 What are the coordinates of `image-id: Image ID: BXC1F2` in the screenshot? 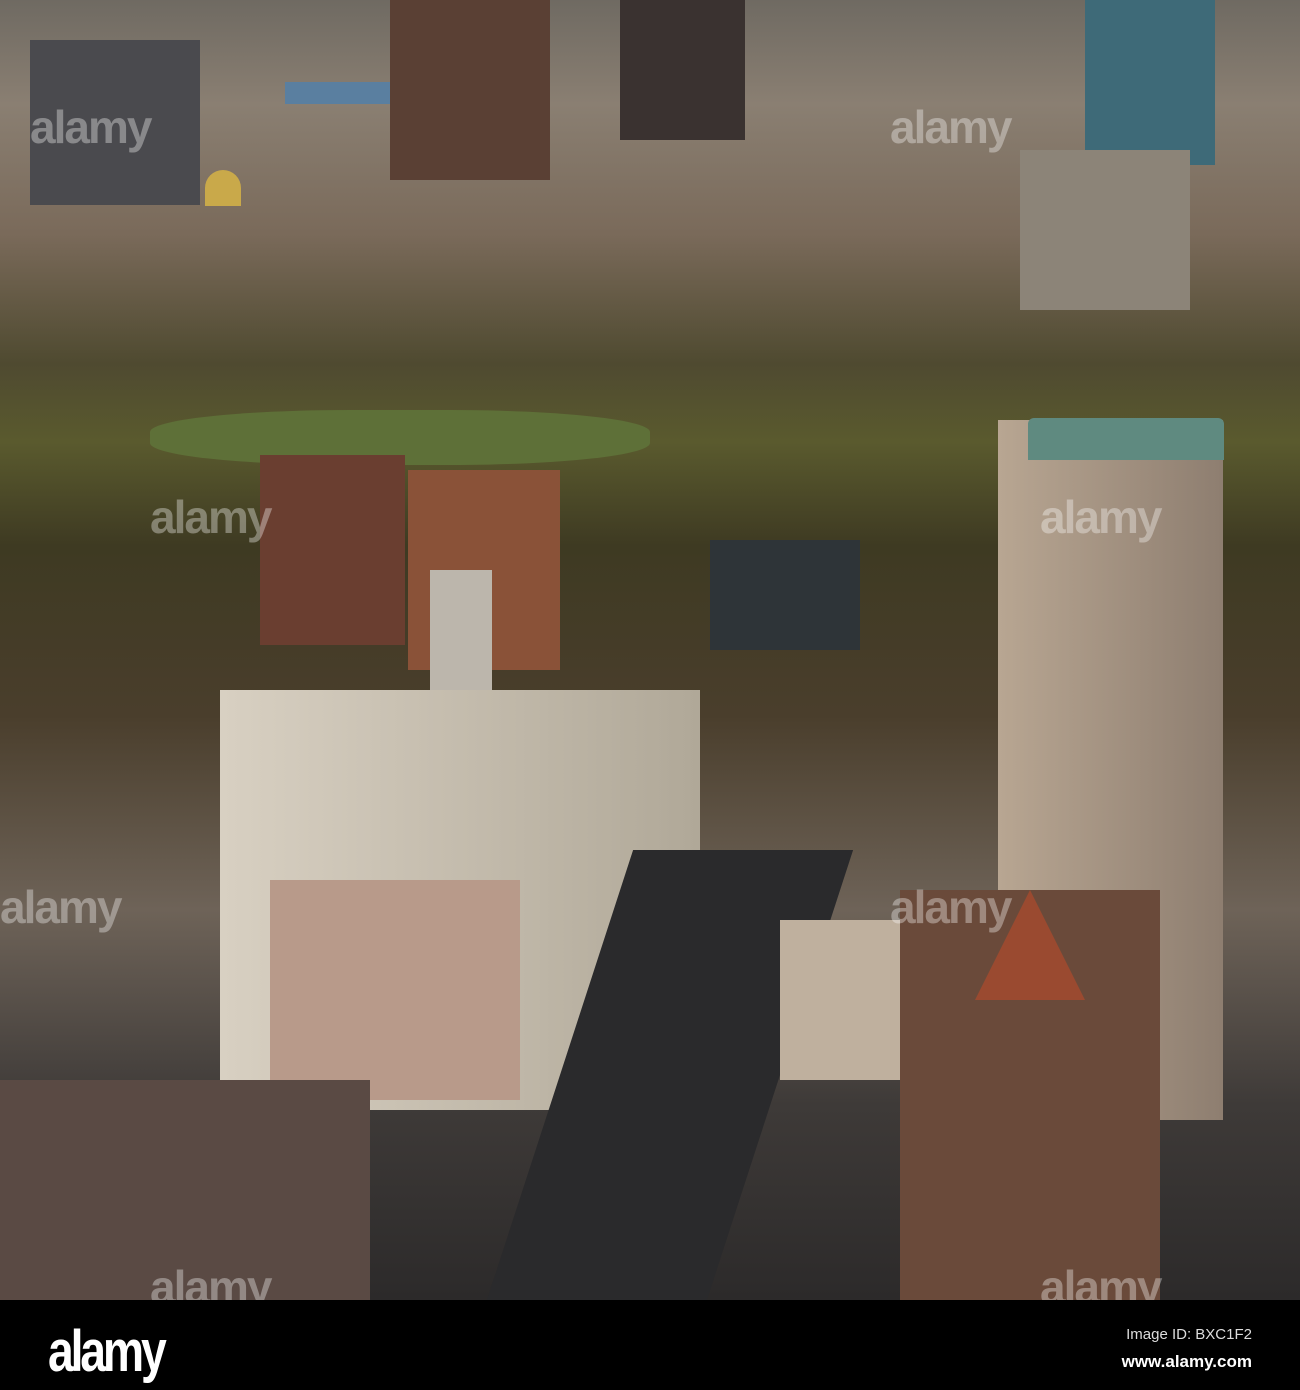 It's located at (1189, 1334).